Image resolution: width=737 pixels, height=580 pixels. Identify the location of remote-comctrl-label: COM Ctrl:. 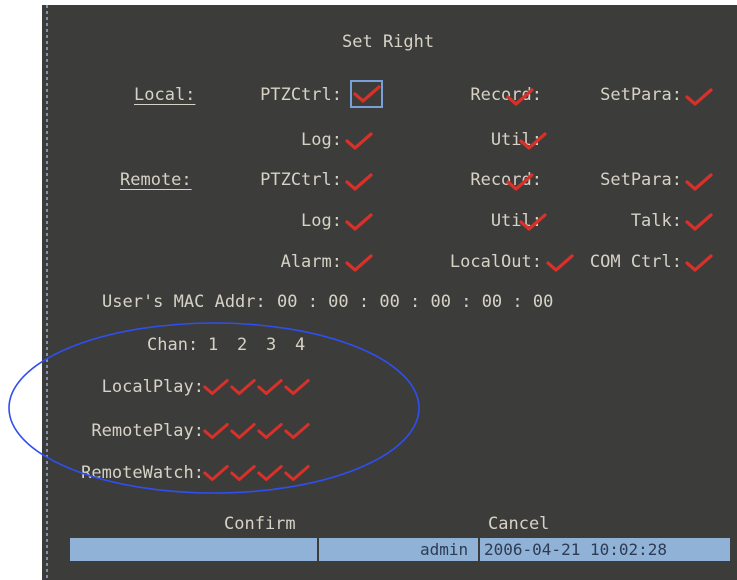
(635, 262).